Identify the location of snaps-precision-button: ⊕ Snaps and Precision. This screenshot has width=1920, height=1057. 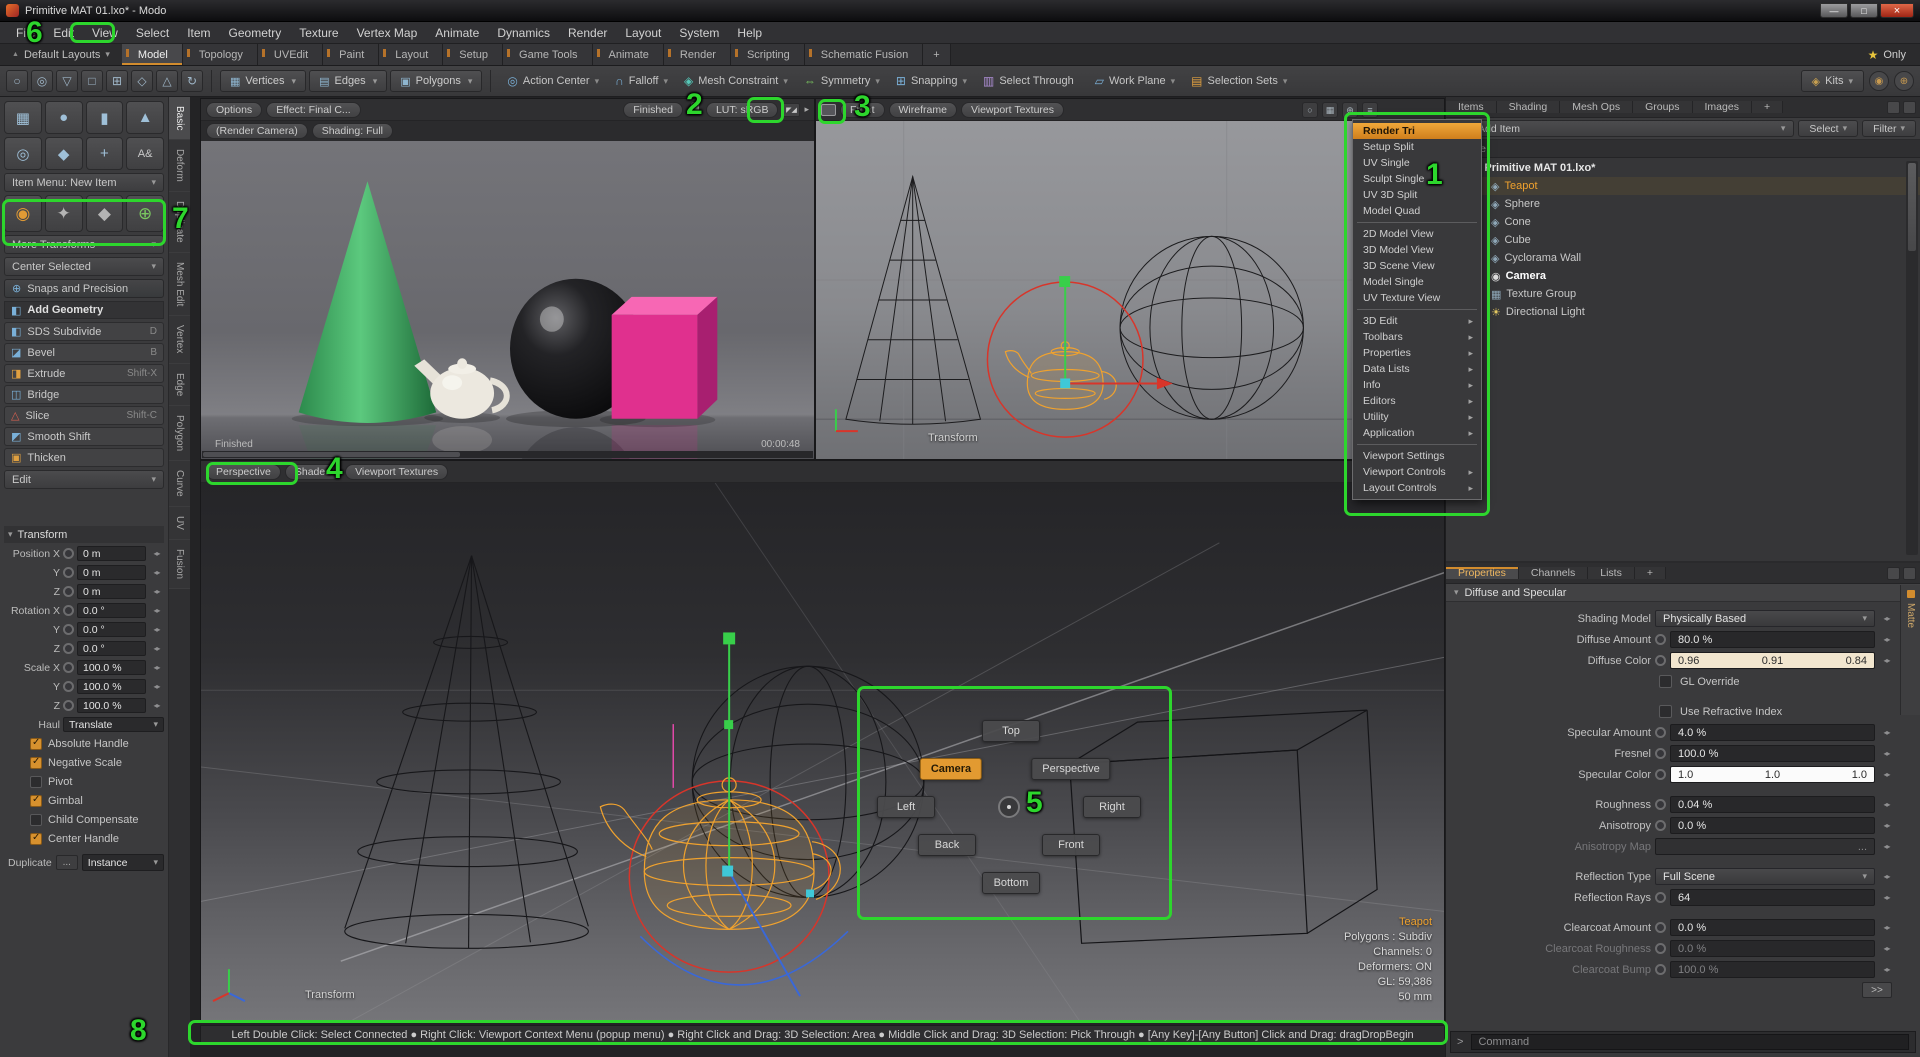
(84, 288).